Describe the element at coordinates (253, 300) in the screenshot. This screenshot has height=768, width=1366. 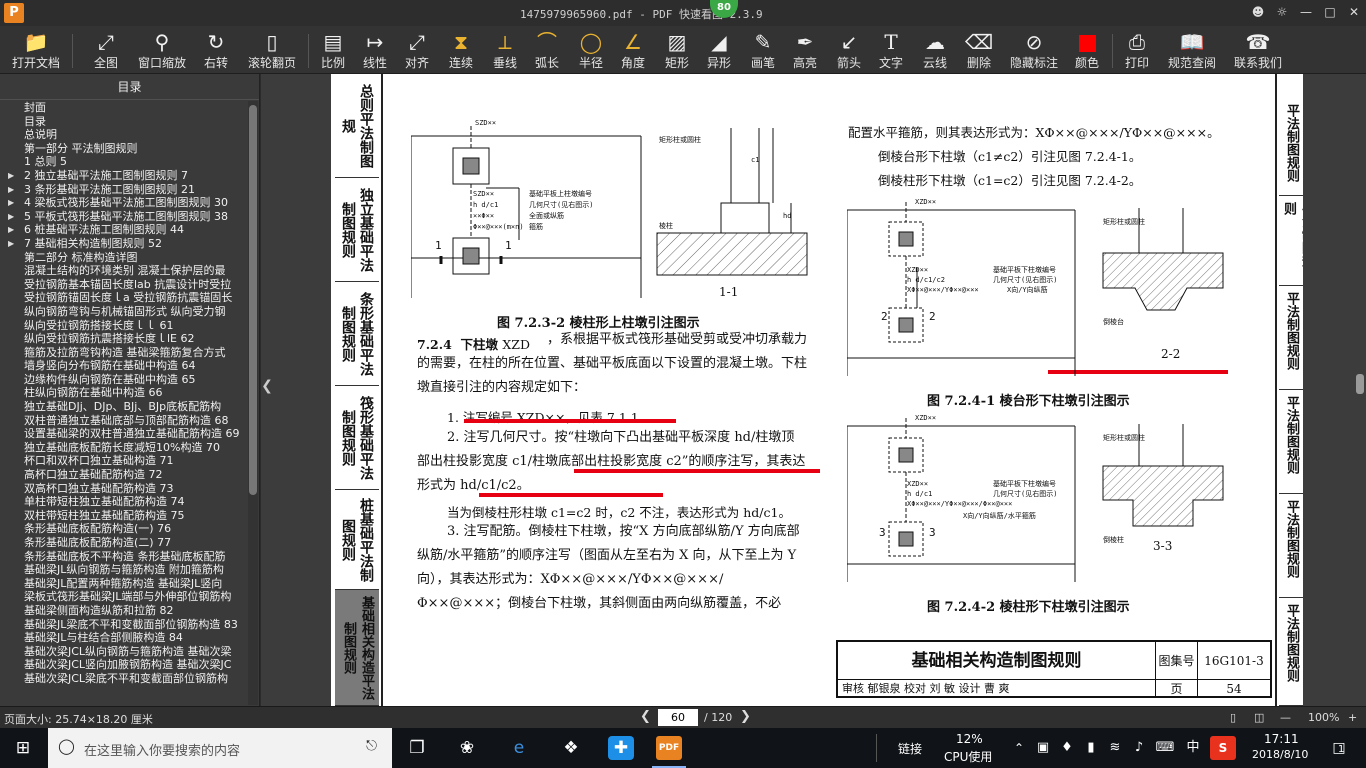
I see `toc-scroll-thumb` at that location.